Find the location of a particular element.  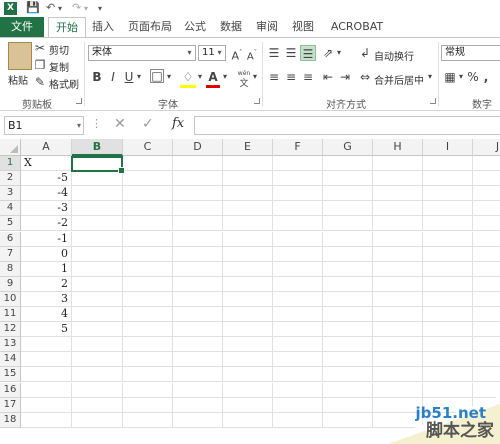

tab-view: 视图 is located at coordinates (303, 27).